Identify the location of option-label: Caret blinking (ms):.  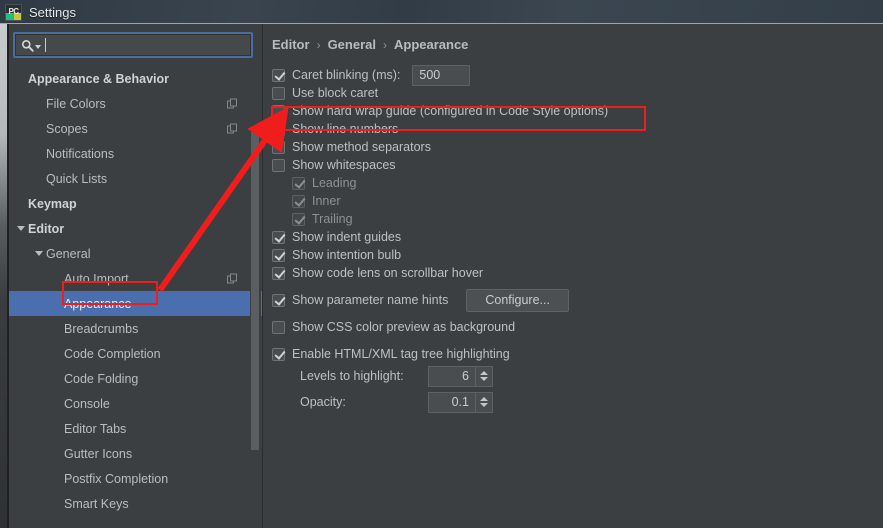
(346, 75).